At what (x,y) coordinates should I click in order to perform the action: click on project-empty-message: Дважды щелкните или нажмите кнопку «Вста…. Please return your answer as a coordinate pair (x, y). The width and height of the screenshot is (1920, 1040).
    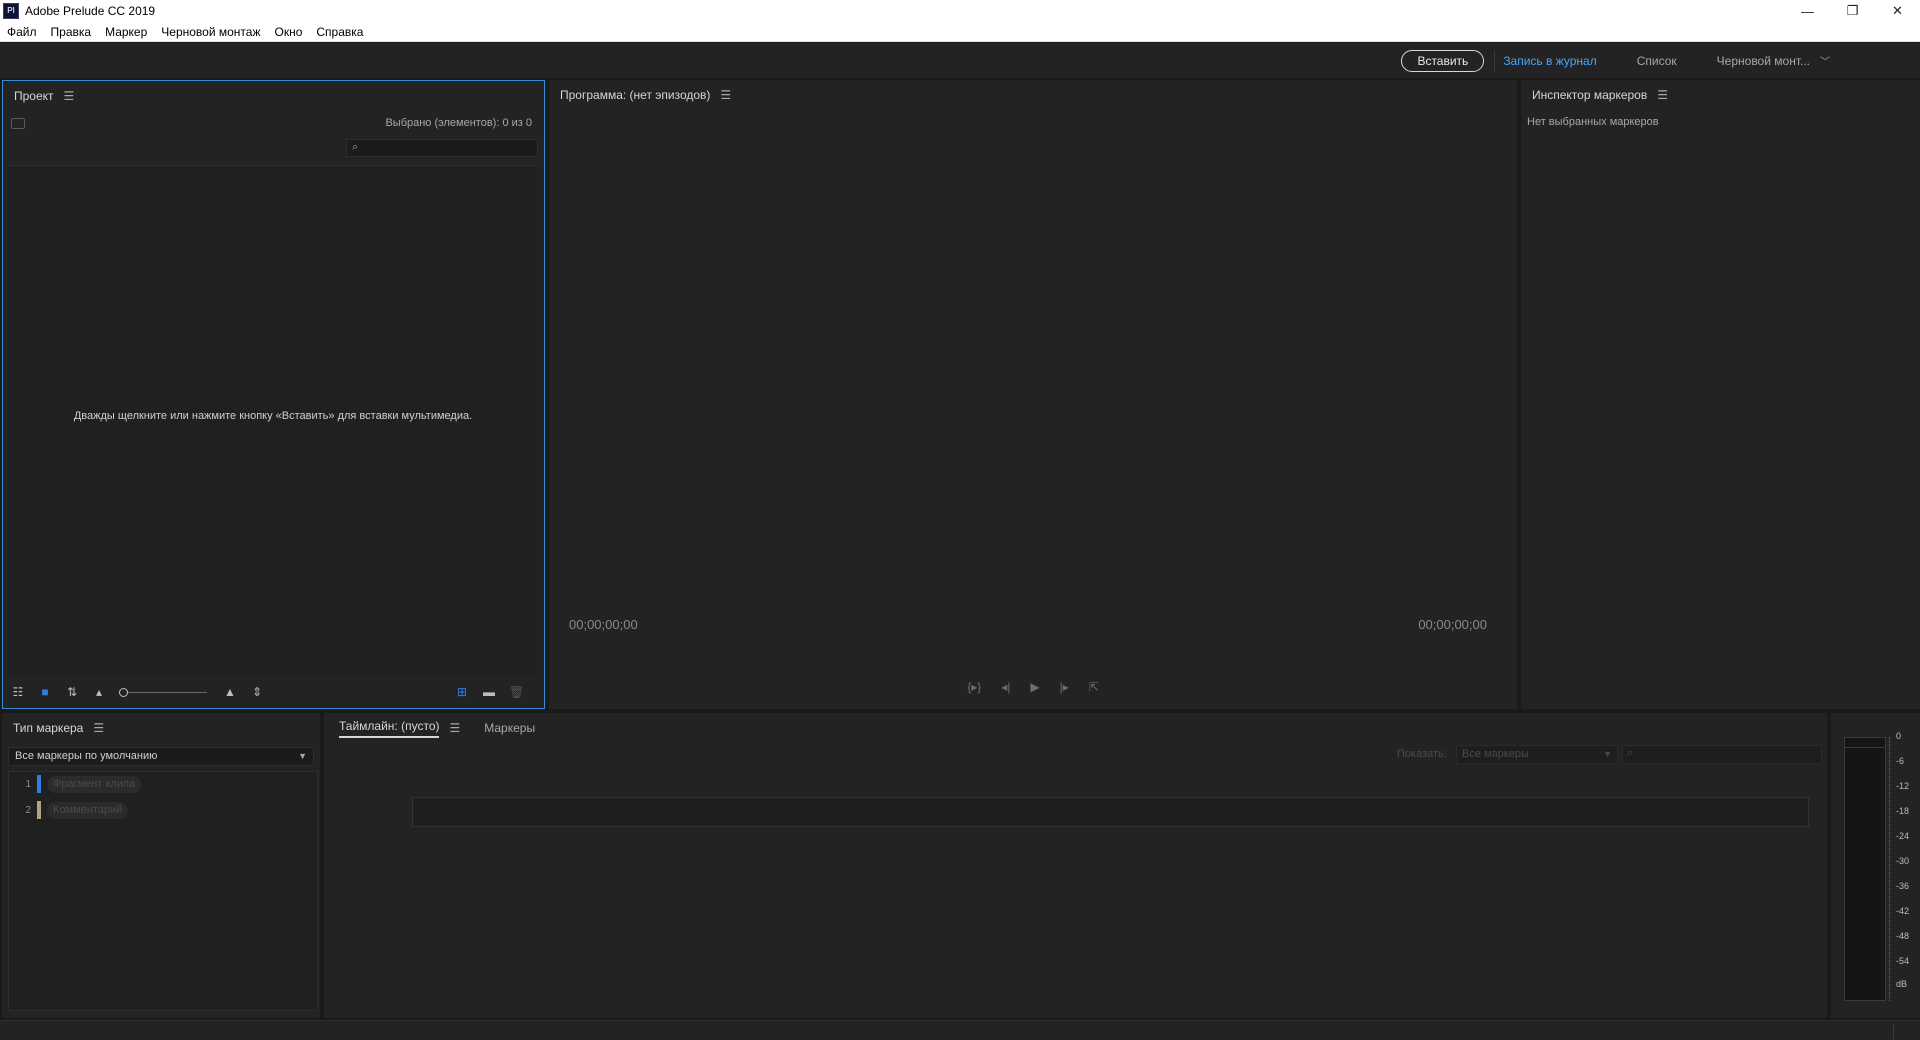
    Looking at the image, I should click on (273, 416).